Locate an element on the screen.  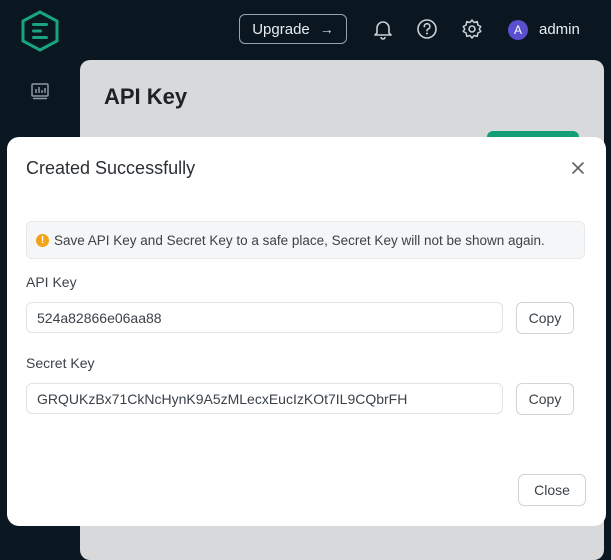
page-title: API Key is located at coordinates (146, 96).